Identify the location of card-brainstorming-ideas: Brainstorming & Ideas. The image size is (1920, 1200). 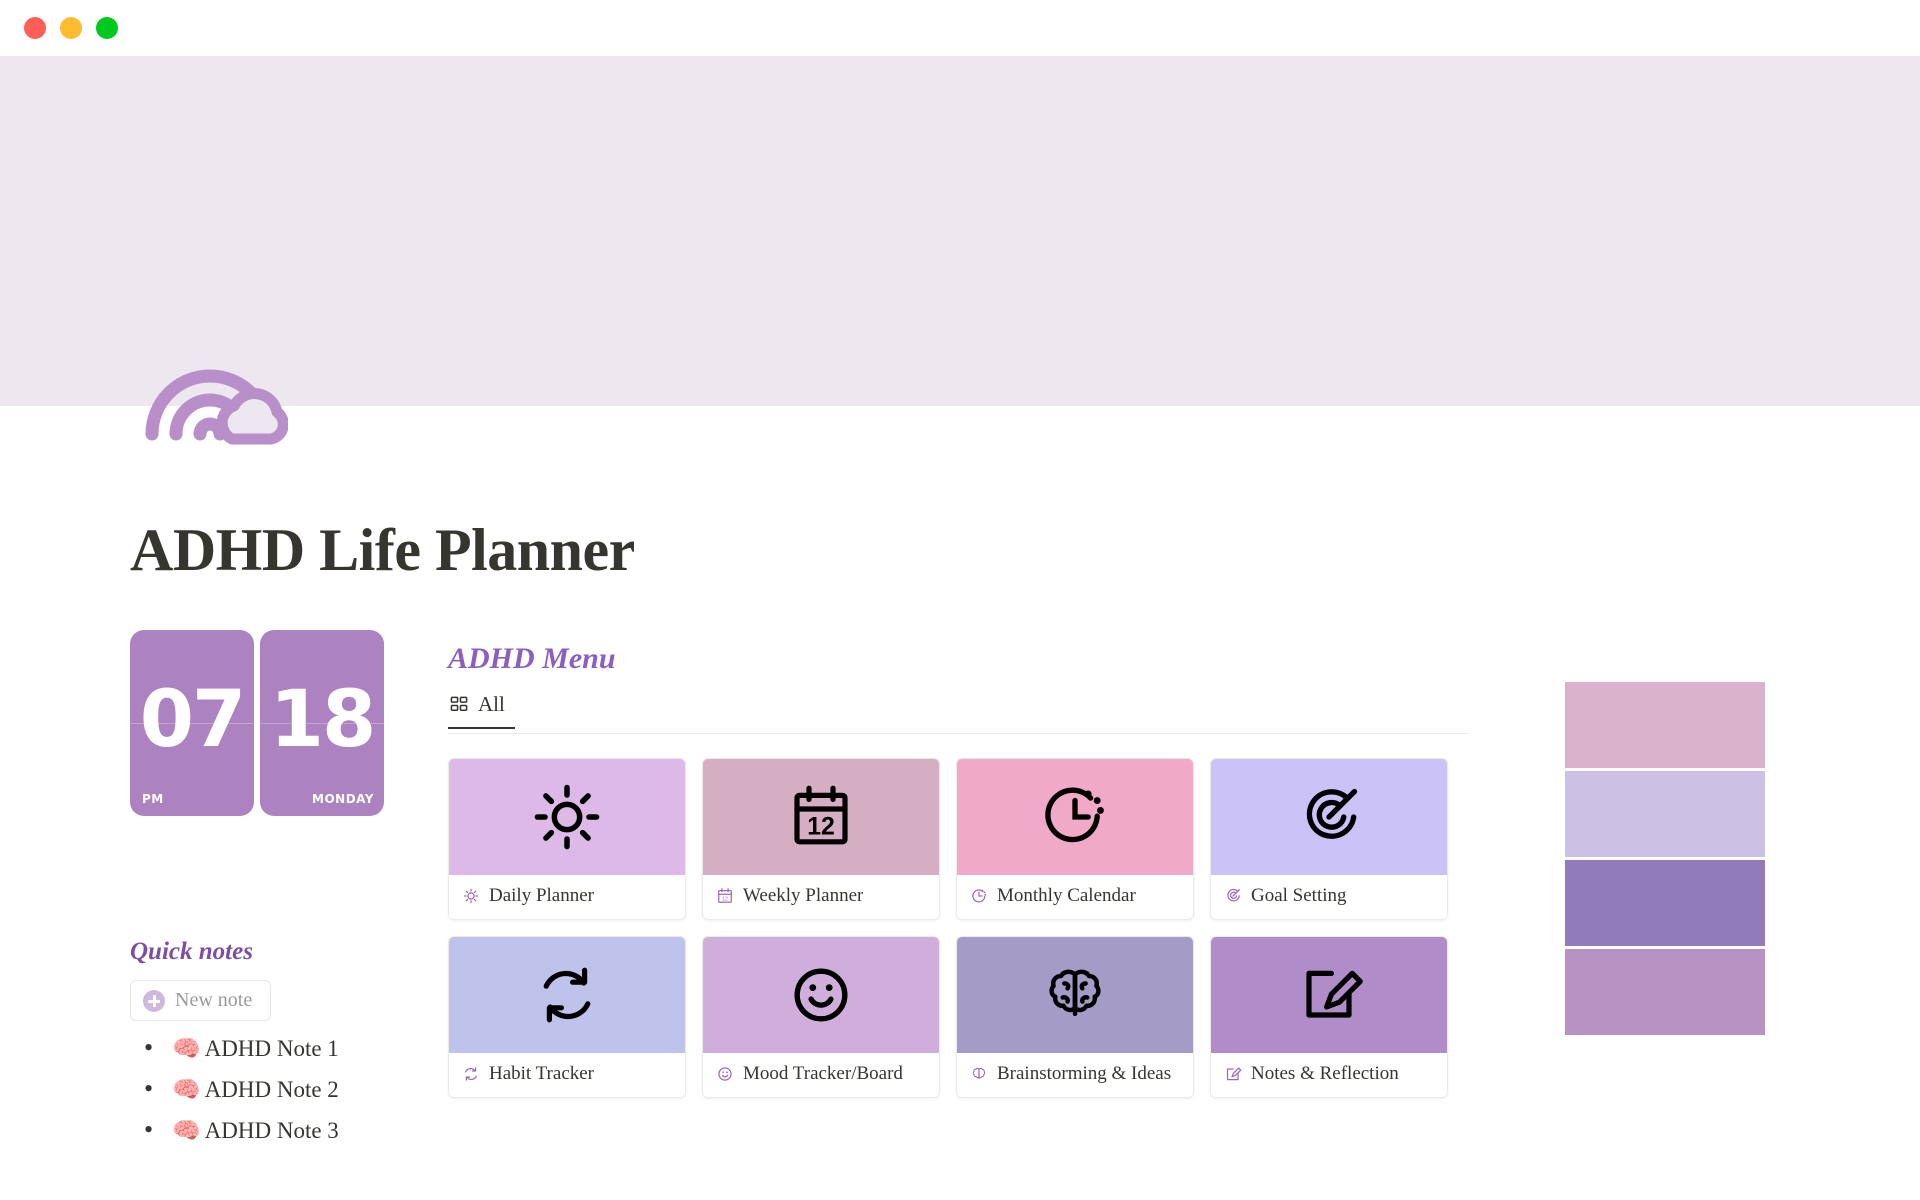
(1075, 1017).